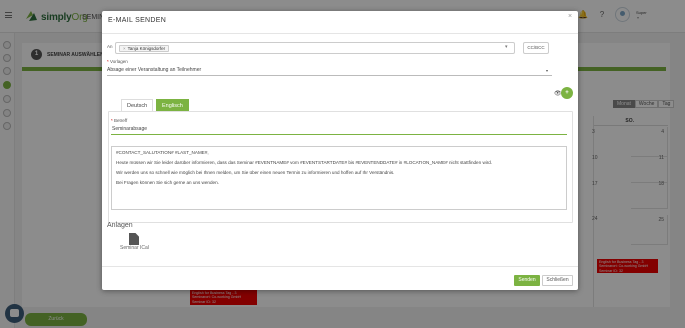 The width and height of the screenshot is (685, 328). I want to click on recipient-input: × Tanja Königsdorfer, so click(315, 48).